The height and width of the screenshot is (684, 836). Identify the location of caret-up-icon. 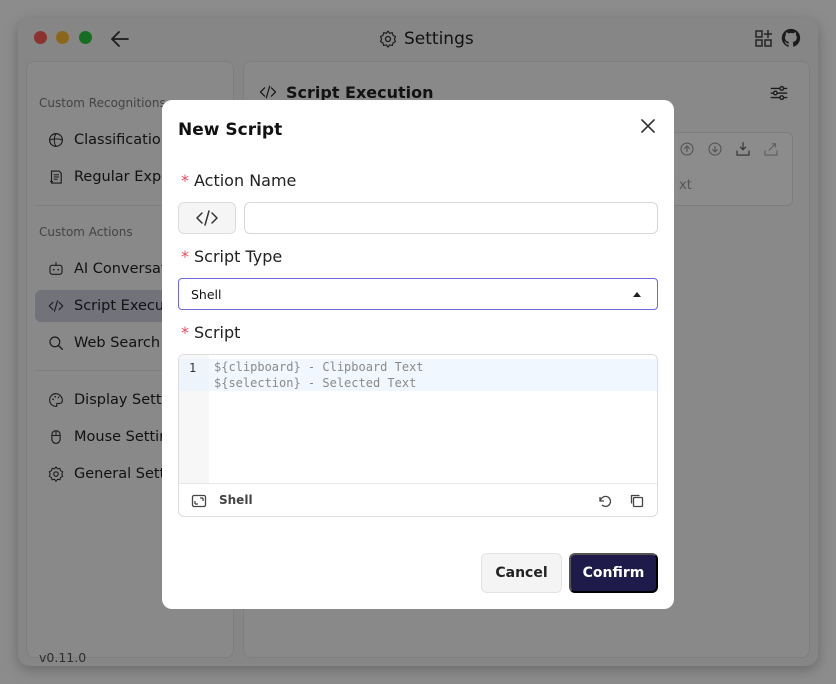
(637, 294).